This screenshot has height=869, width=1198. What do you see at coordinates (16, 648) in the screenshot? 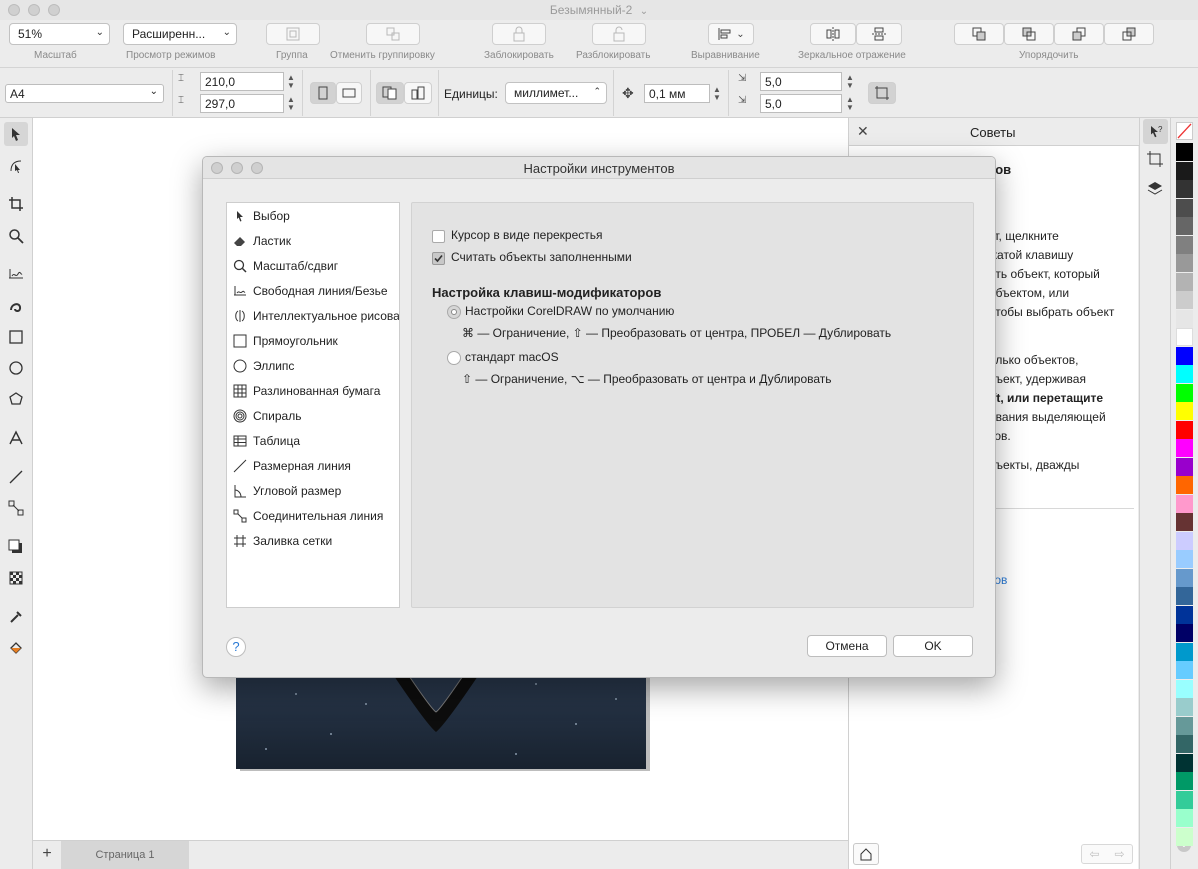
I see `interactive-fill-tool` at bounding box center [16, 648].